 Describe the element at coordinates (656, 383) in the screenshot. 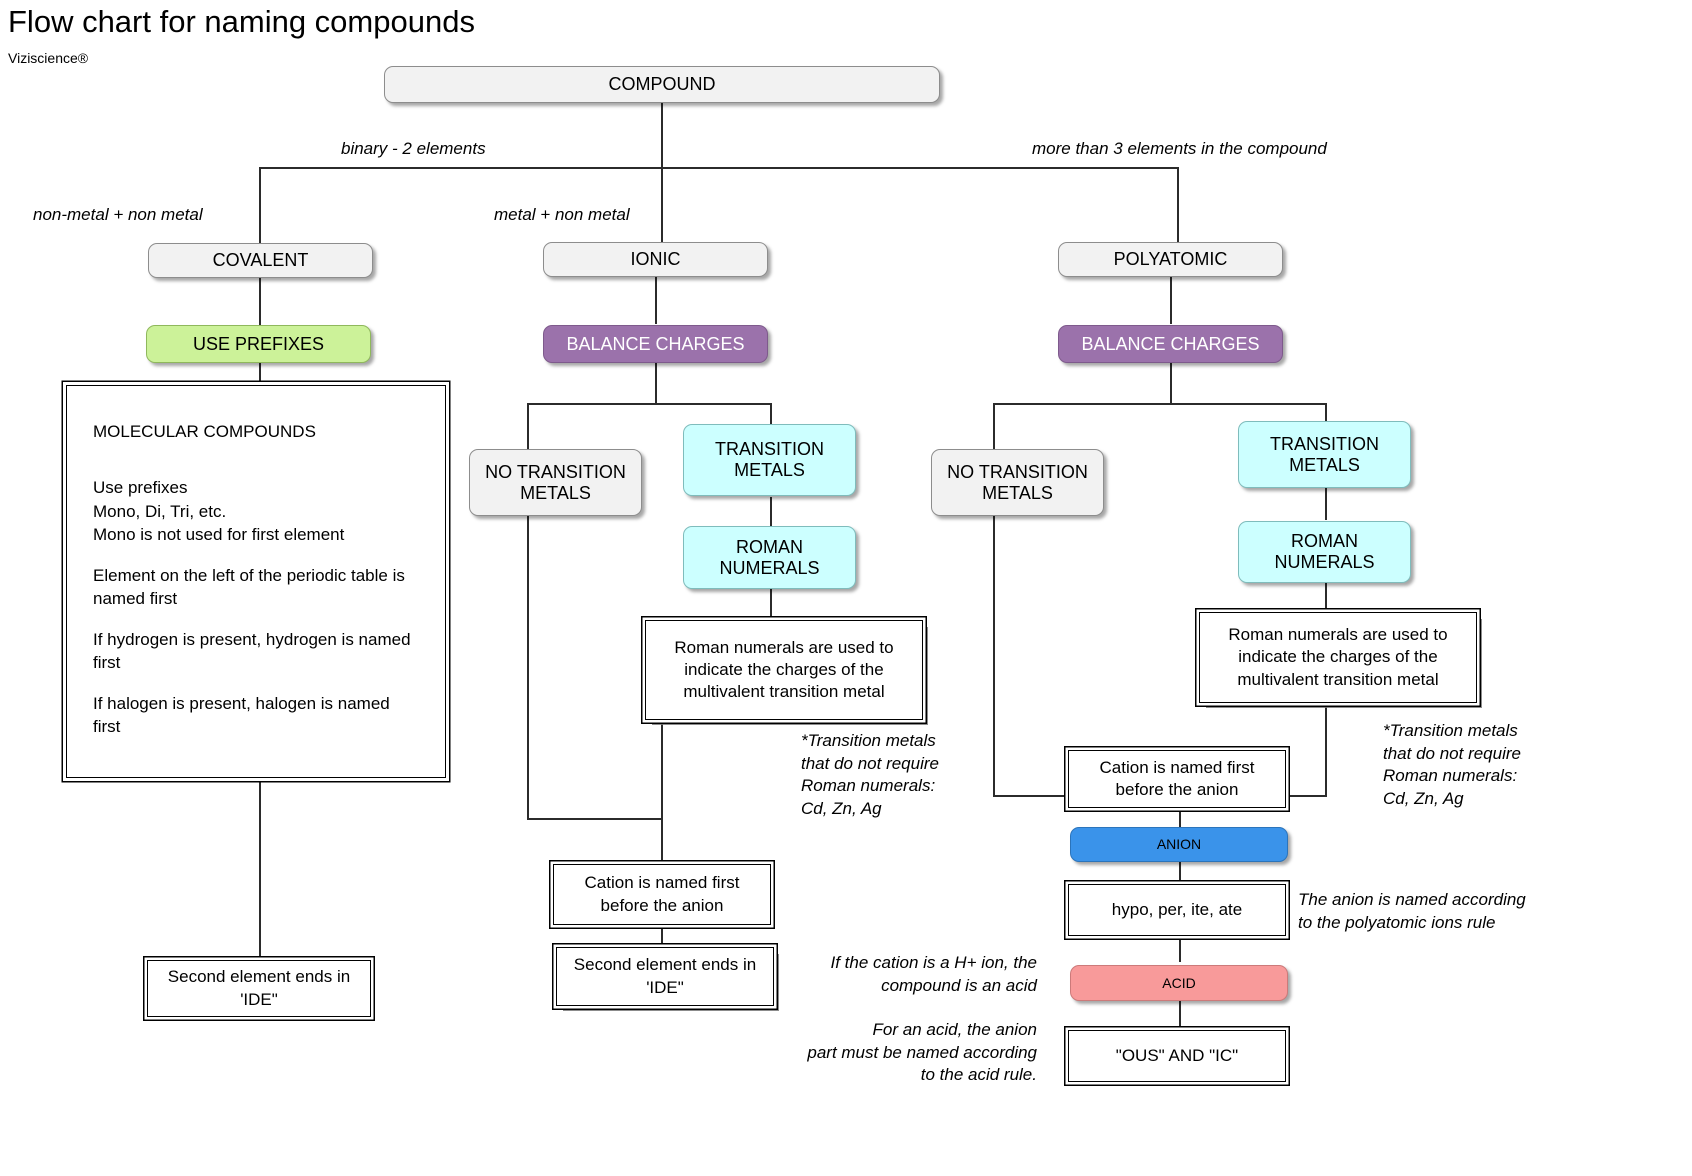

I see `edge-balance-split` at that location.